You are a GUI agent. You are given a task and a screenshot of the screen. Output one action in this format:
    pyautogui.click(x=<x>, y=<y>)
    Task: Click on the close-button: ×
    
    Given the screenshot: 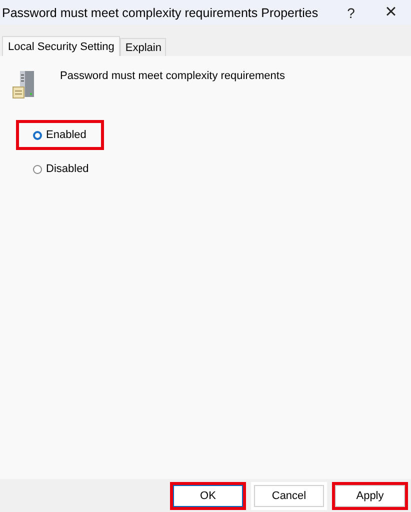 What is the action you would take?
    pyautogui.click(x=391, y=12)
    